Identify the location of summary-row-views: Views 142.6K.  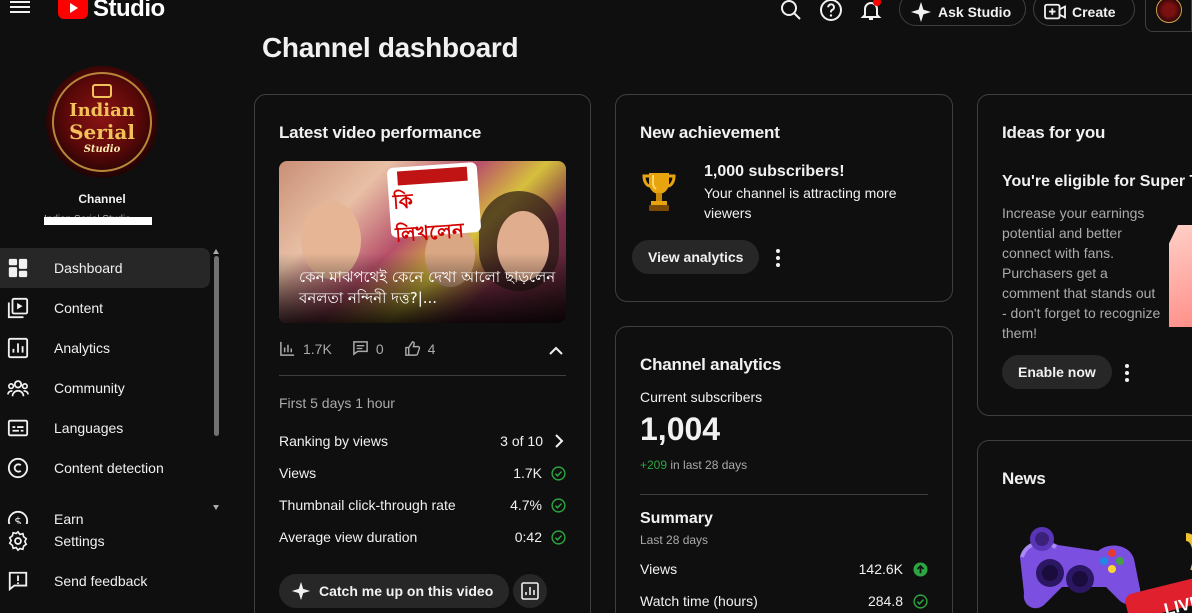
(784, 569).